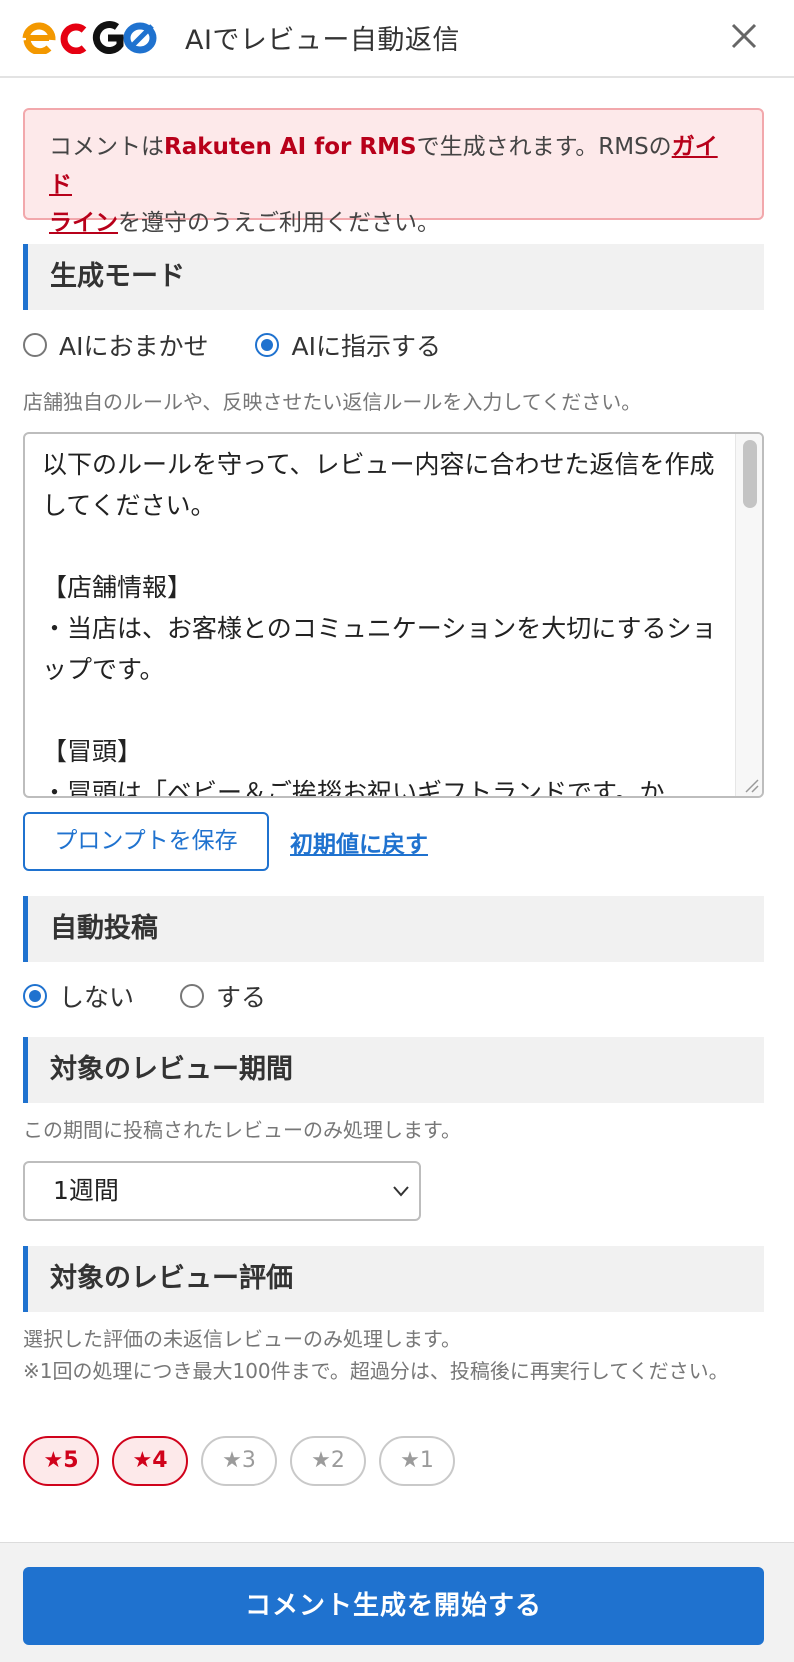  I want to click on radio-auto-post-yes: する, so click(223, 996).